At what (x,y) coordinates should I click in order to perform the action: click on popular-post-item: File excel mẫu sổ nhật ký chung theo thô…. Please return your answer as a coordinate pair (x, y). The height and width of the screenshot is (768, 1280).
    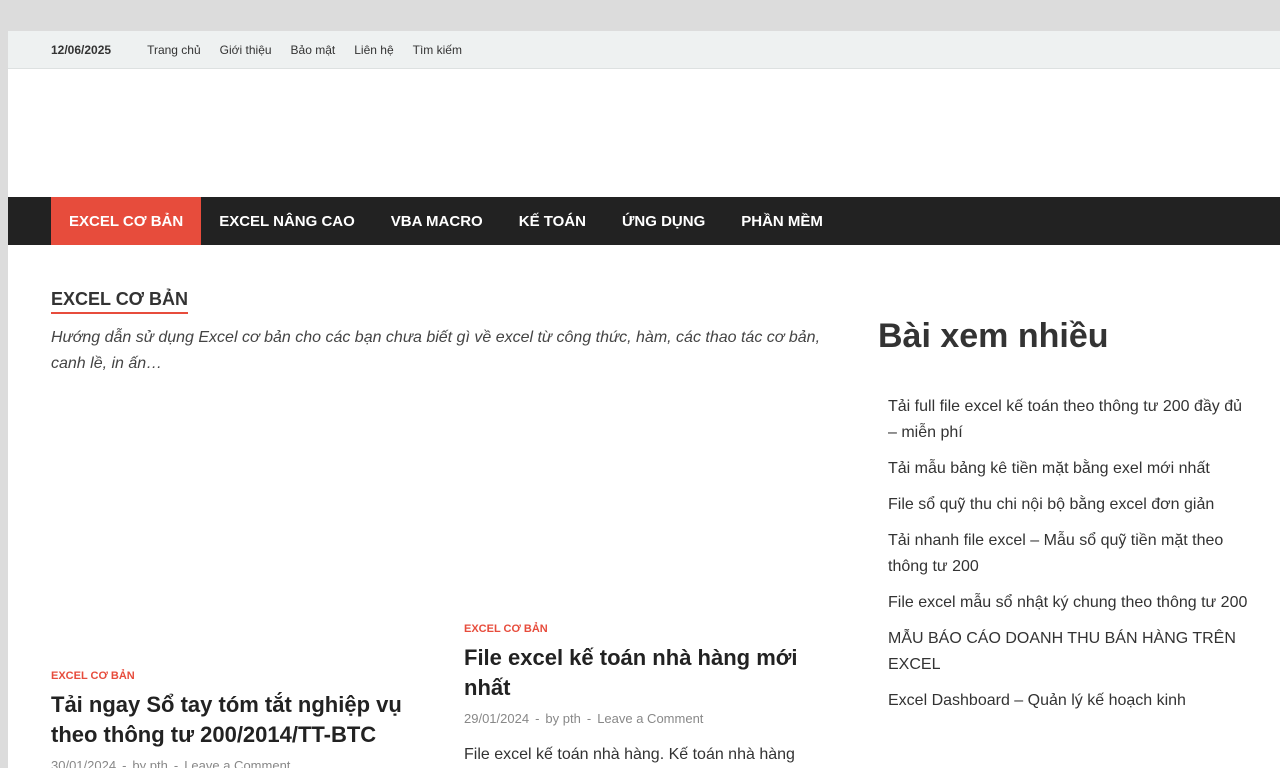
    Looking at the image, I should click on (1068, 603).